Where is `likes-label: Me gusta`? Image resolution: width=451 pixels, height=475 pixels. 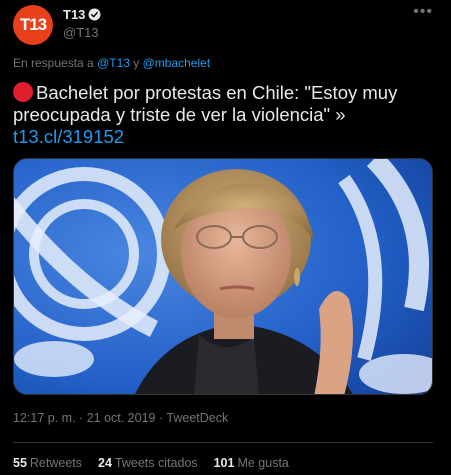
likes-label: Me gusta is located at coordinates (263, 463).